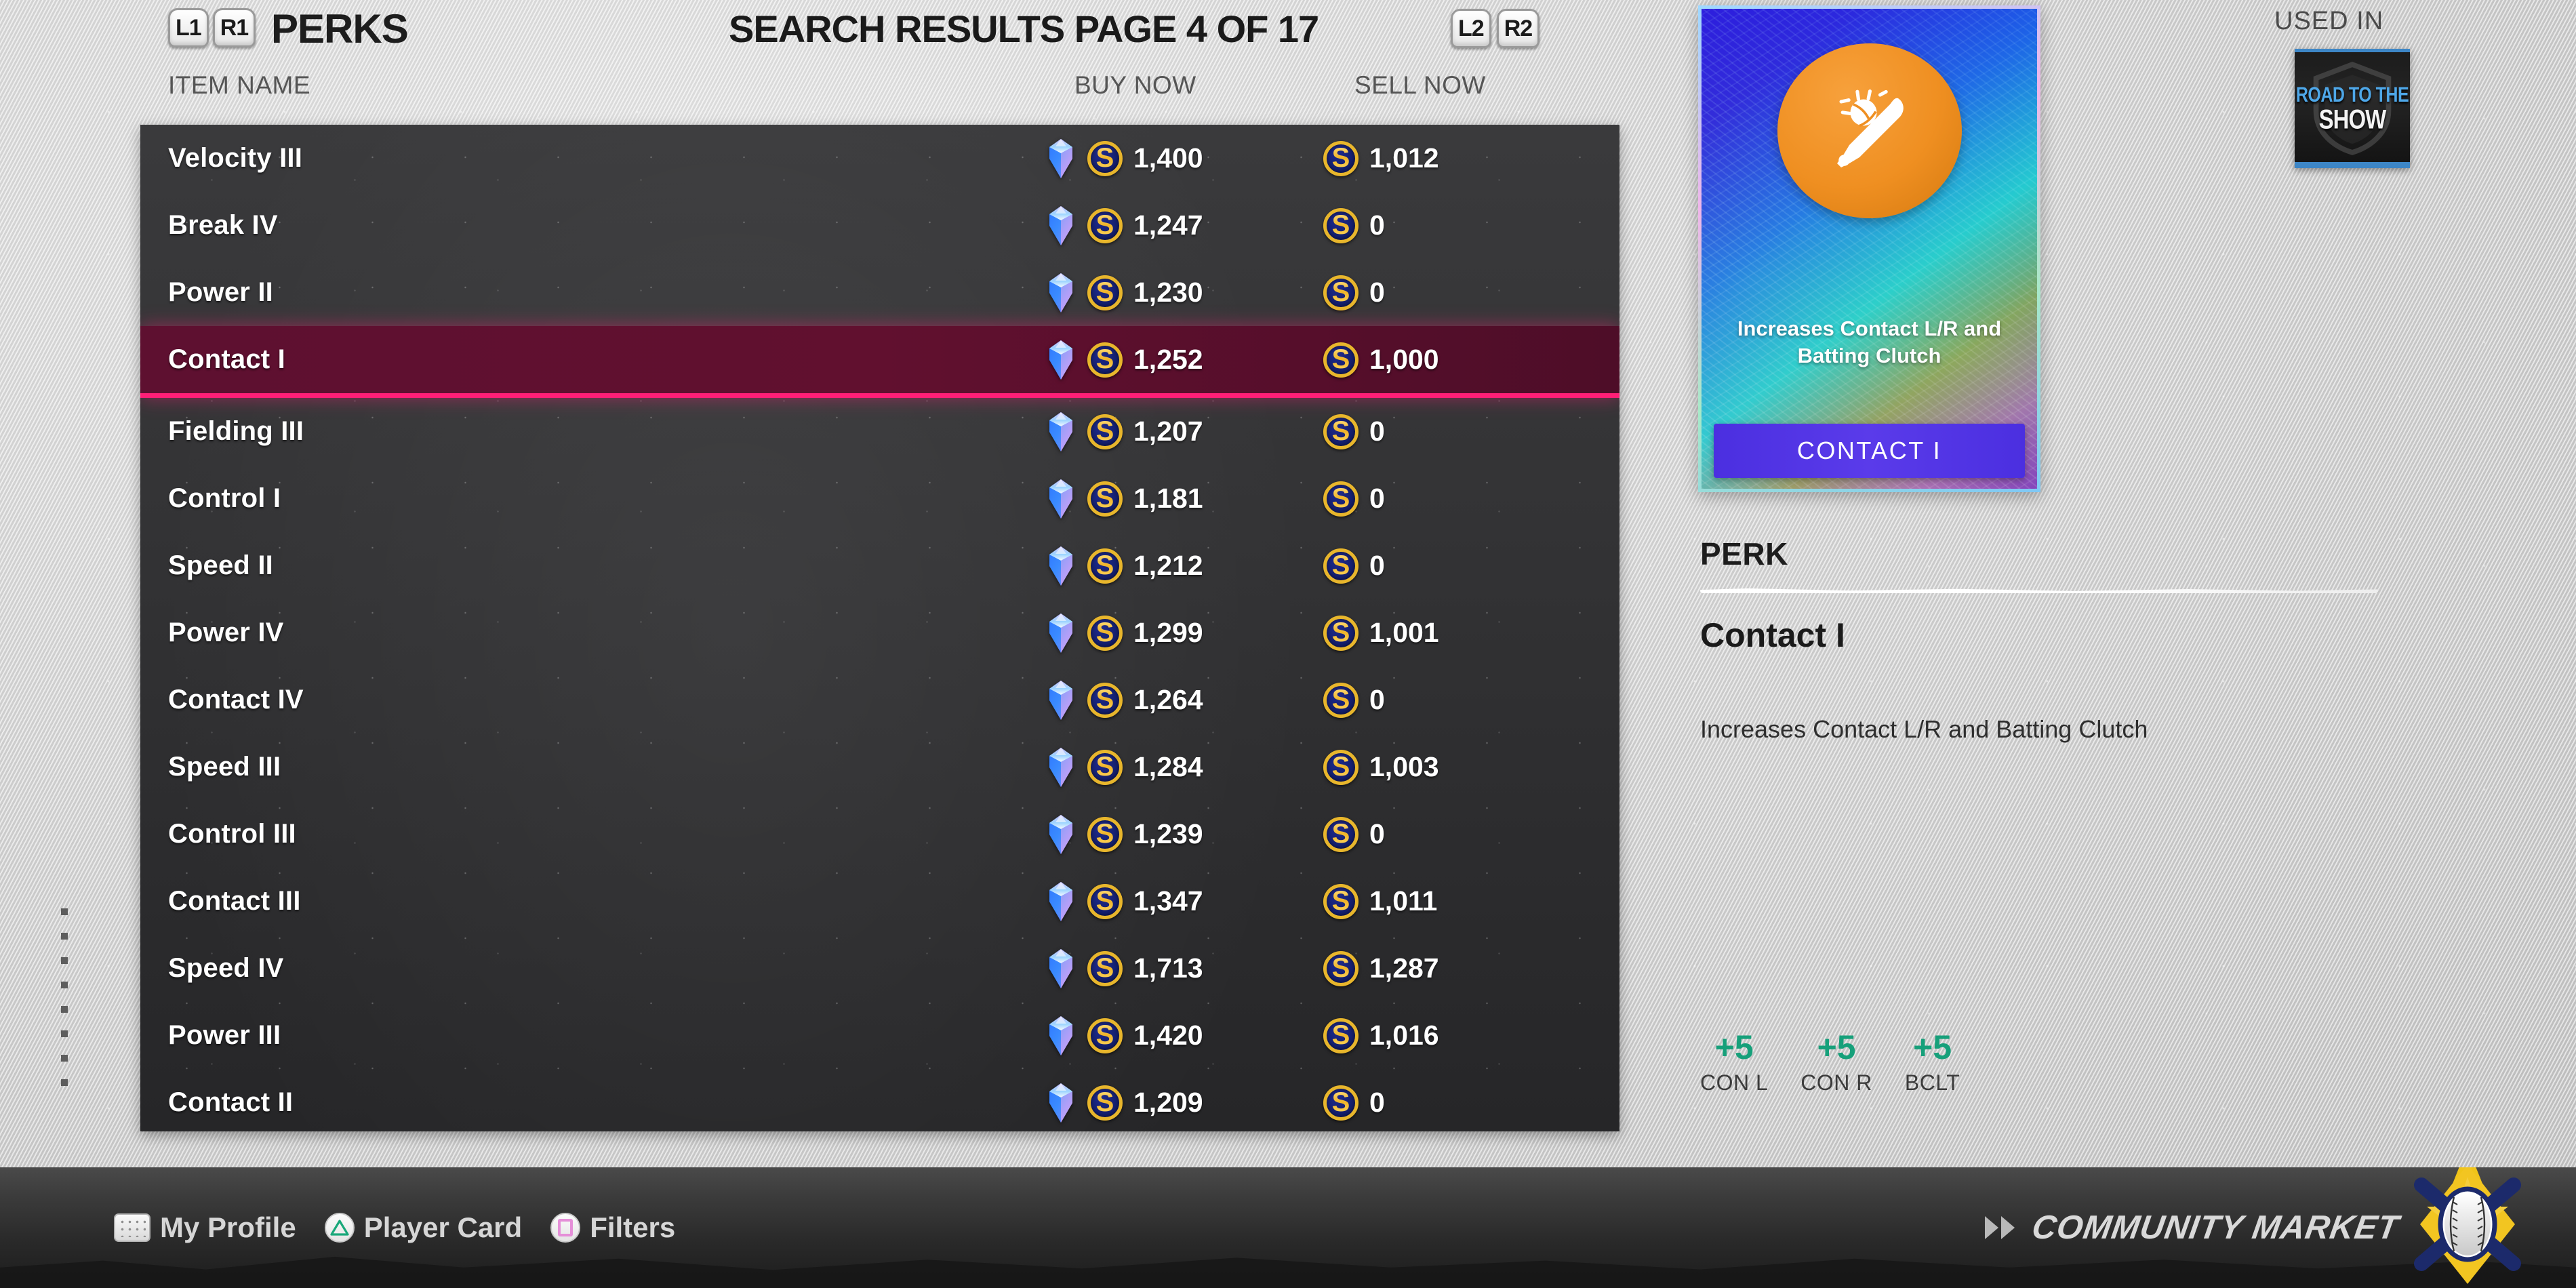 Image resolution: width=2576 pixels, height=1288 pixels. Describe the element at coordinates (1124, 158) in the screenshot. I see `row-buy-now-cell: S 1,400` at that location.